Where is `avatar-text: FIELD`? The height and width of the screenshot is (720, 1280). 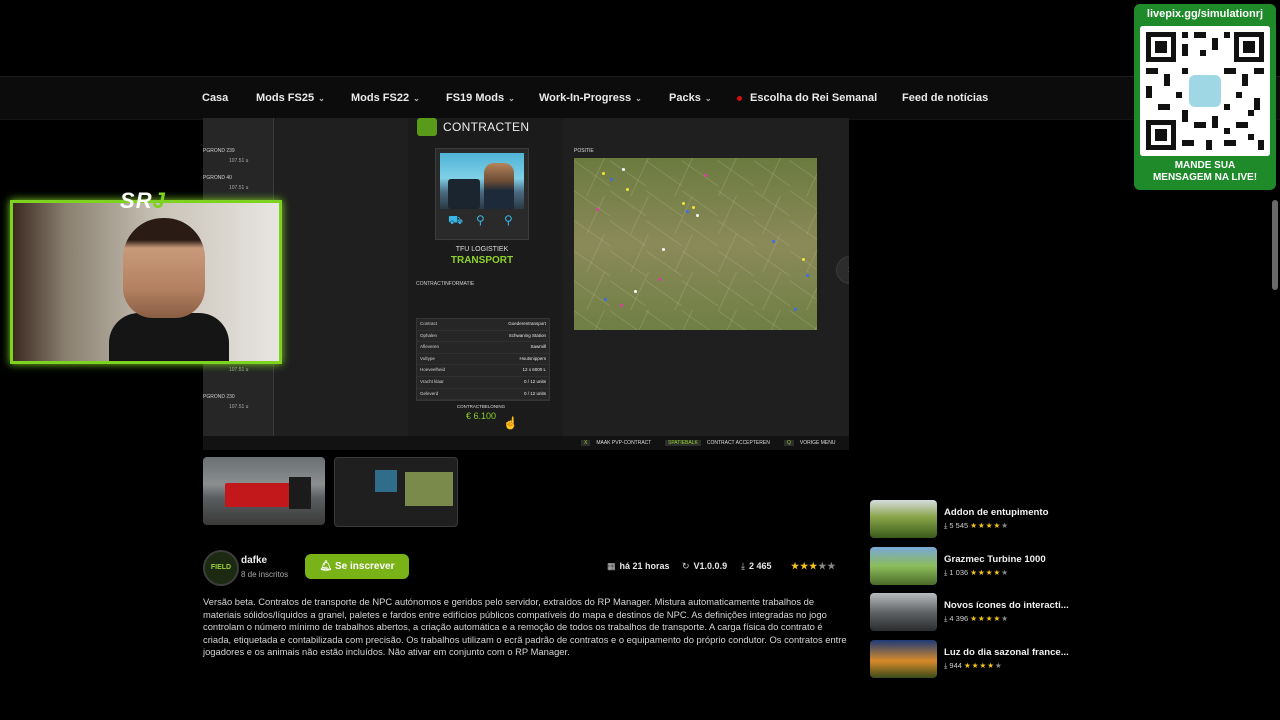
avatar-text: FIELD is located at coordinates (221, 567).